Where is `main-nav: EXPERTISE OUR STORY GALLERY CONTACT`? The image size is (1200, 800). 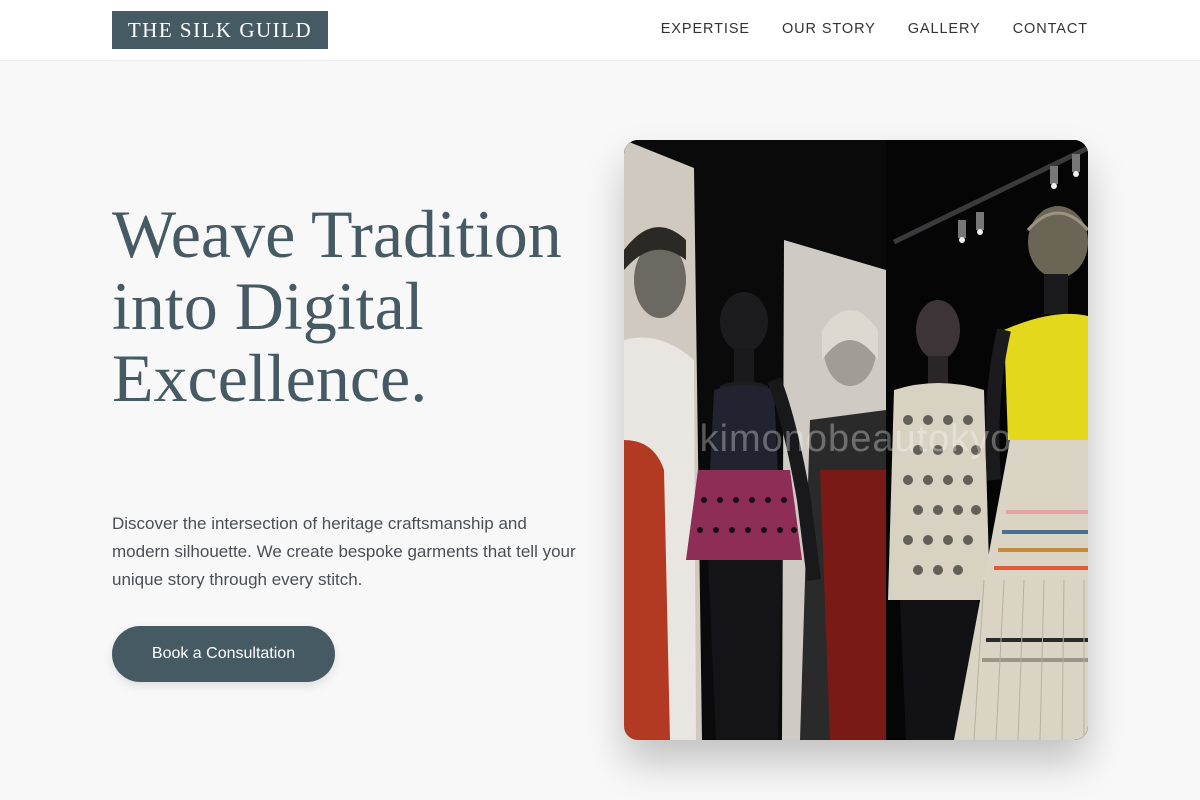 main-nav: EXPERTISE OUR STORY GALLERY CONTACT is located at coordinates (874, 29).